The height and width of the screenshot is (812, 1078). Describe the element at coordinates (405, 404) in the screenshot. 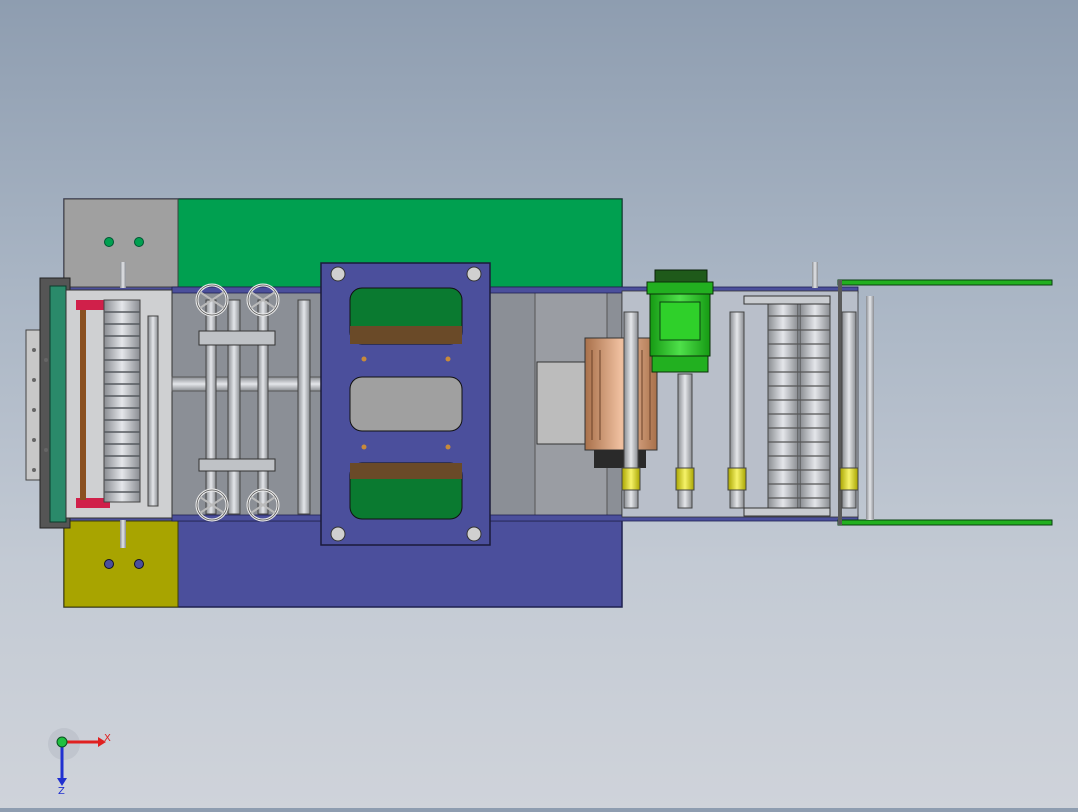

I see `central-cover-plate` at that location.